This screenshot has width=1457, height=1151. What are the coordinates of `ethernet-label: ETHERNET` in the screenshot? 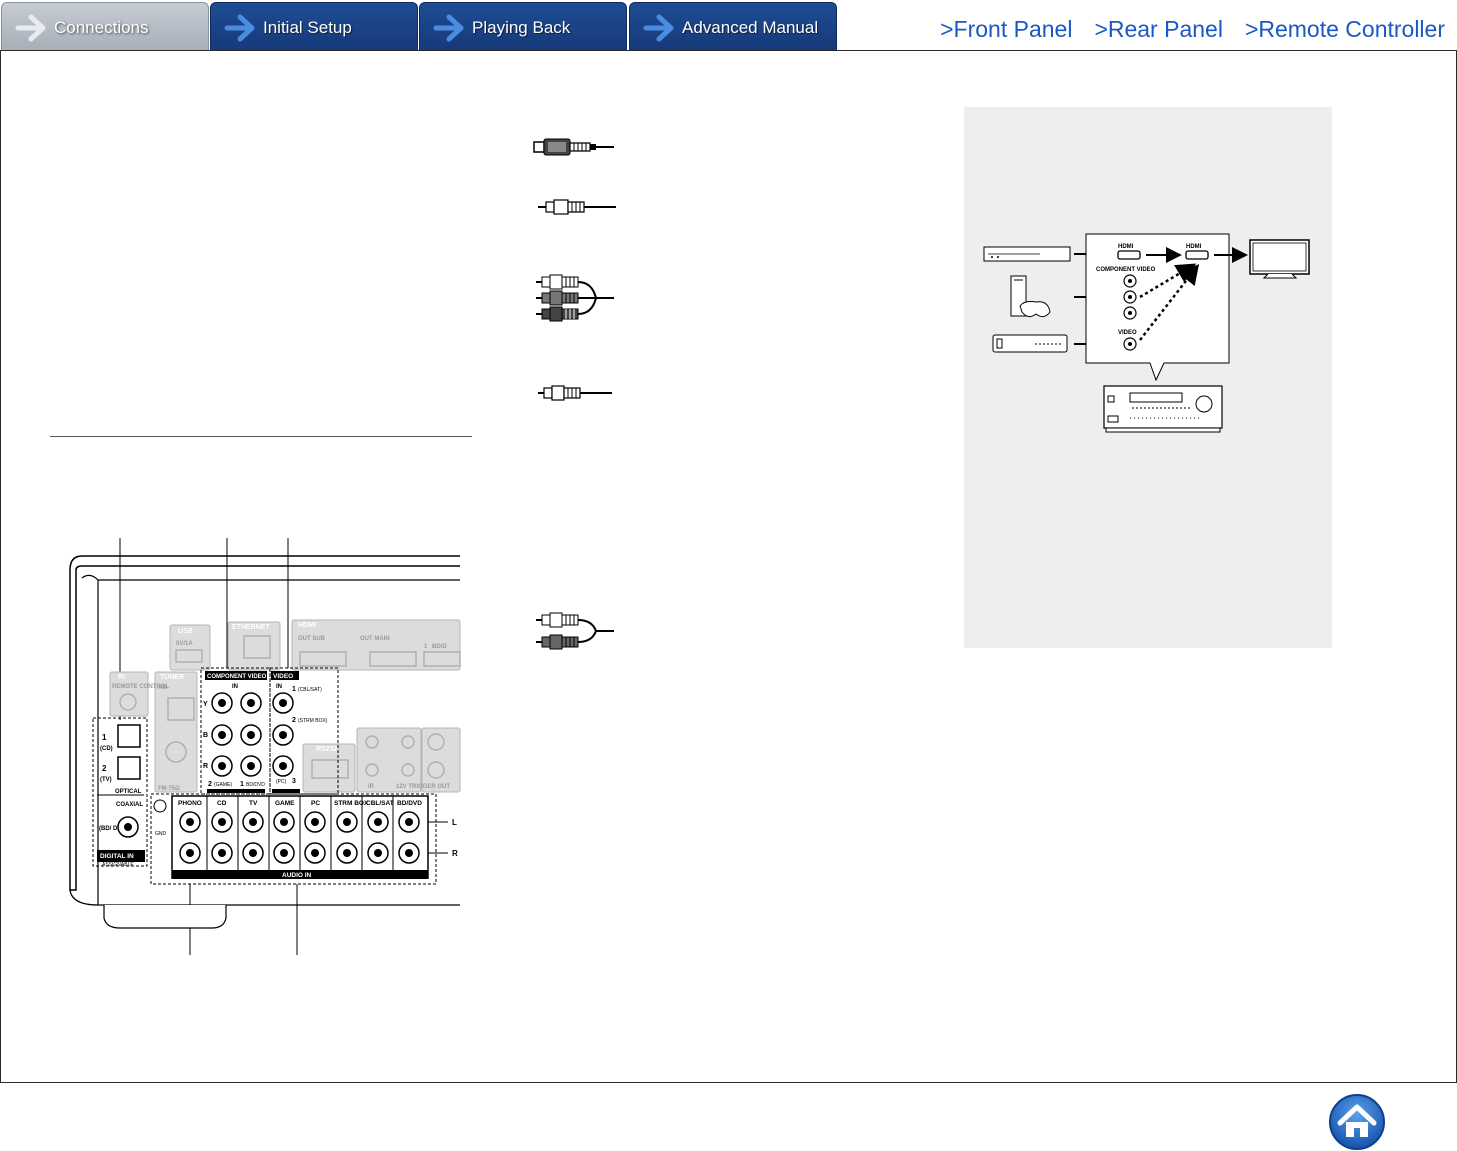 It's located at (251, 627).